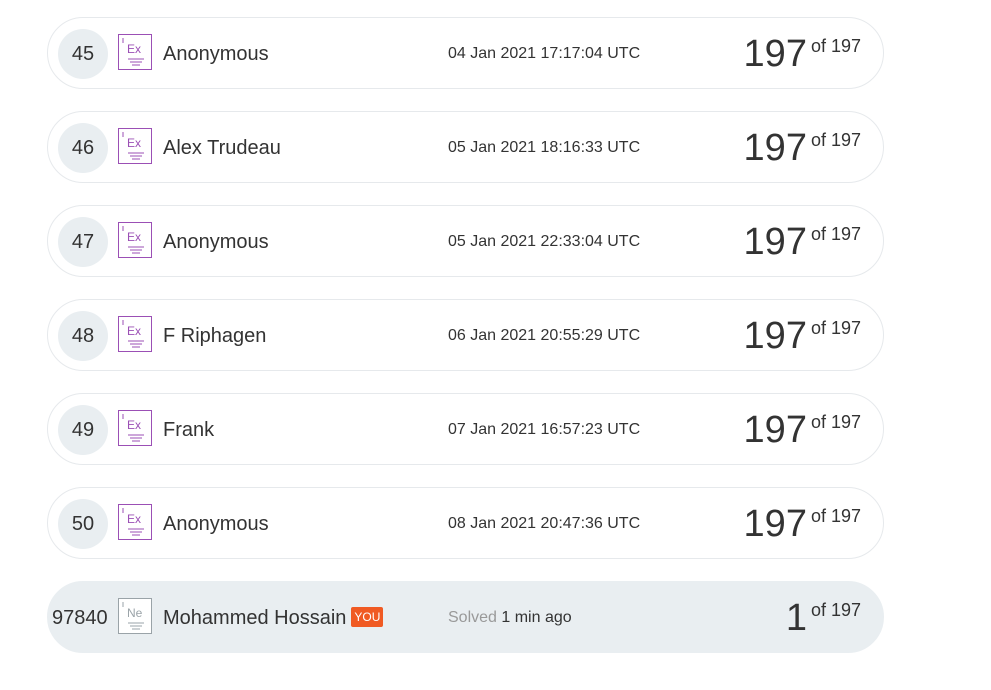 The width and height of the screenshot is (991, 690). Describe the element at coordinates (544, 335) in the screenshot. I see `completion-date: 06 Jan 2021 20:55:29 UTC` at that location.